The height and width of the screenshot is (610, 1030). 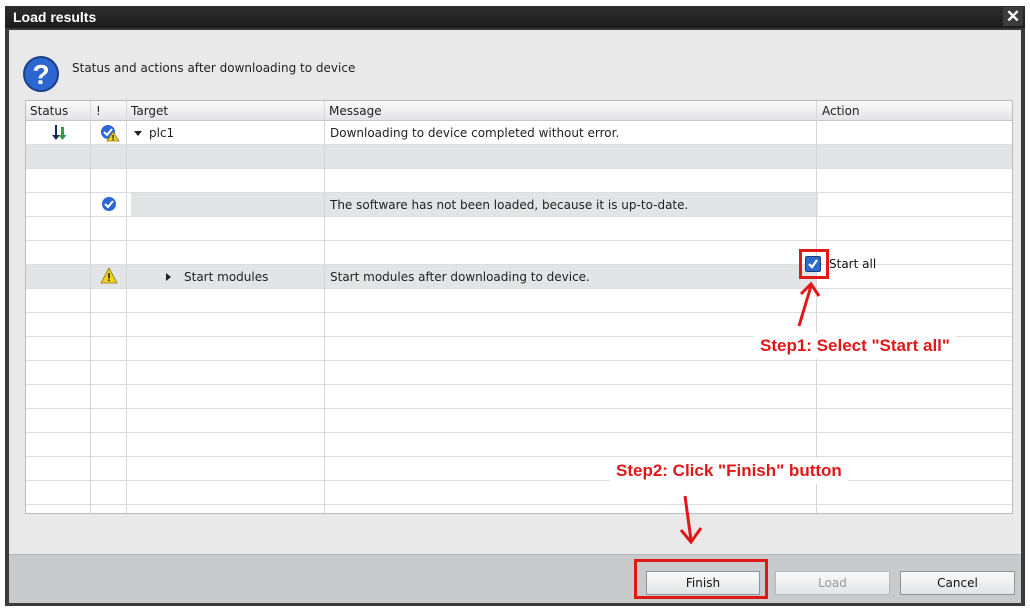 I want to click on chevron-right-icon, so click(x=168, y=277).